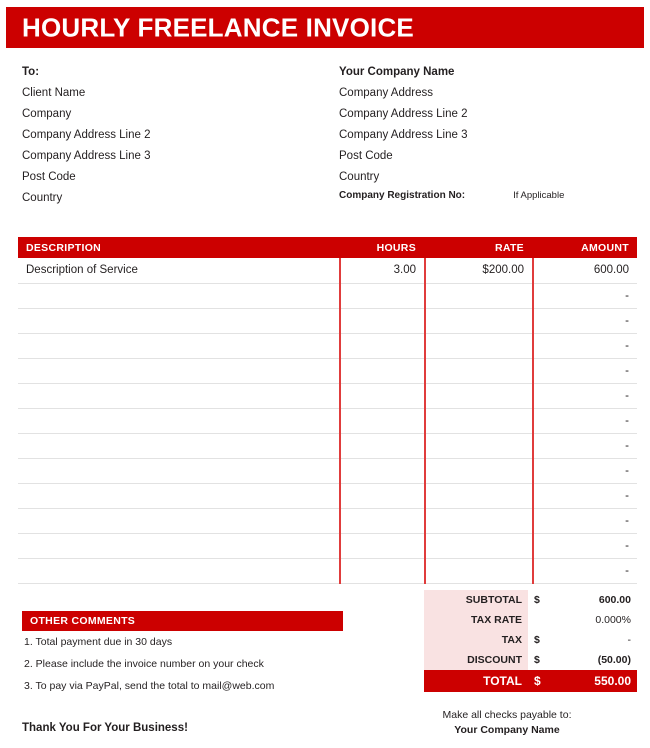  Describe the element at coordinates (42, 198) in the screenshot. I see `bill-to-line: Country` at that location.